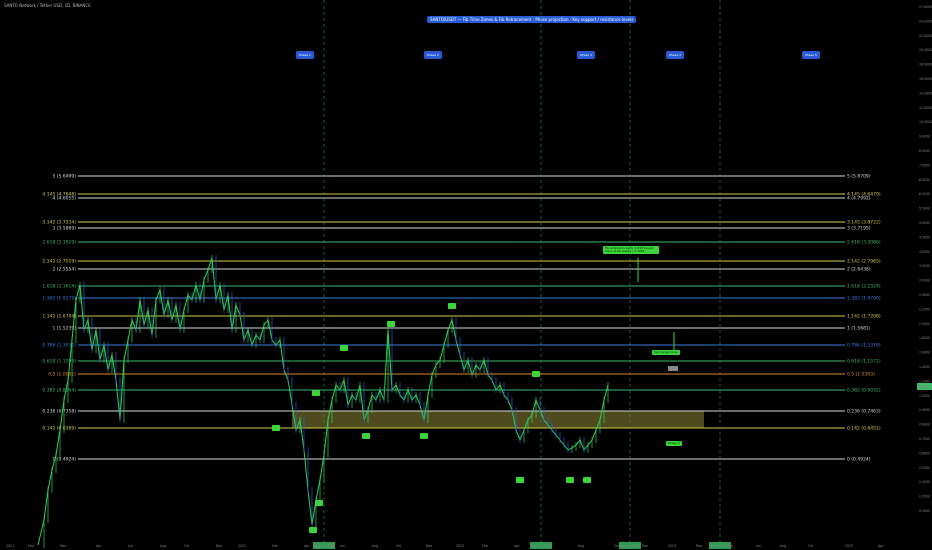 This screenshot has width=932, height=550. I want to click on current-price-label: 0.9283, so click(923, 387).